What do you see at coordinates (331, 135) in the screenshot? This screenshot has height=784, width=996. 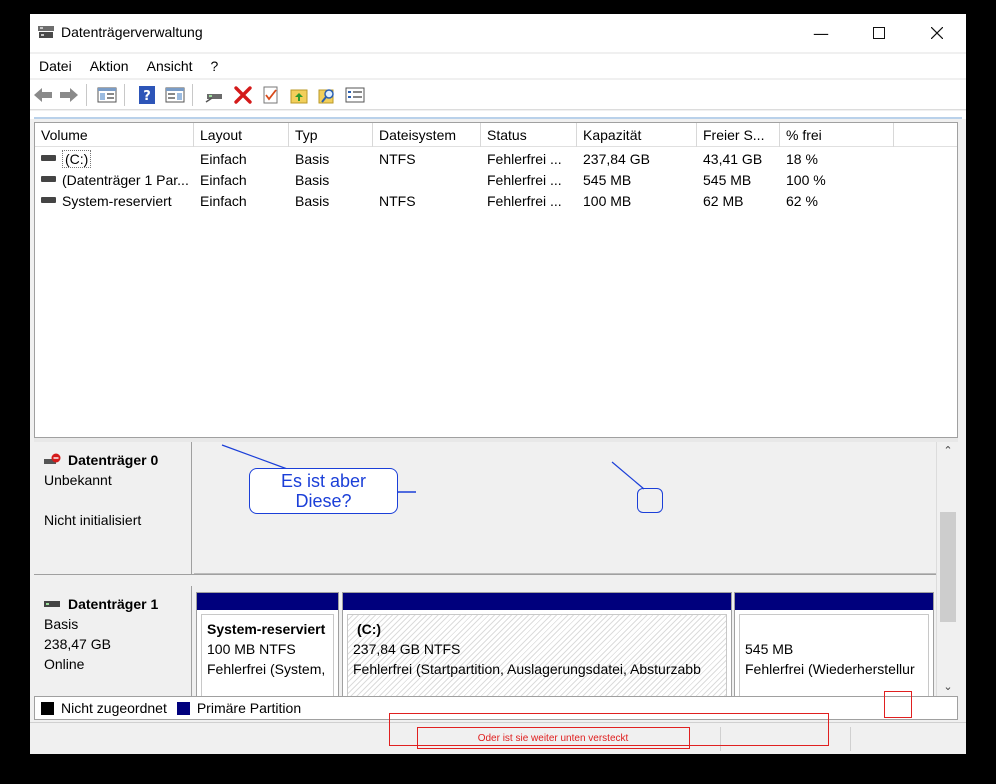 I see `column-header-typ: Typ` at bounding box center [331, 135].